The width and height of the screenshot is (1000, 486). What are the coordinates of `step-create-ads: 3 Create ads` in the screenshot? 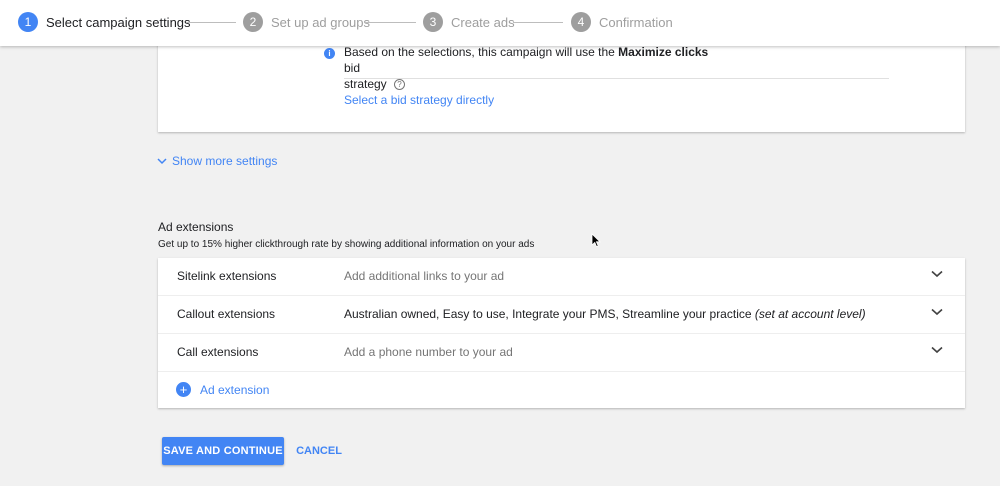 It's located at (469, 22).